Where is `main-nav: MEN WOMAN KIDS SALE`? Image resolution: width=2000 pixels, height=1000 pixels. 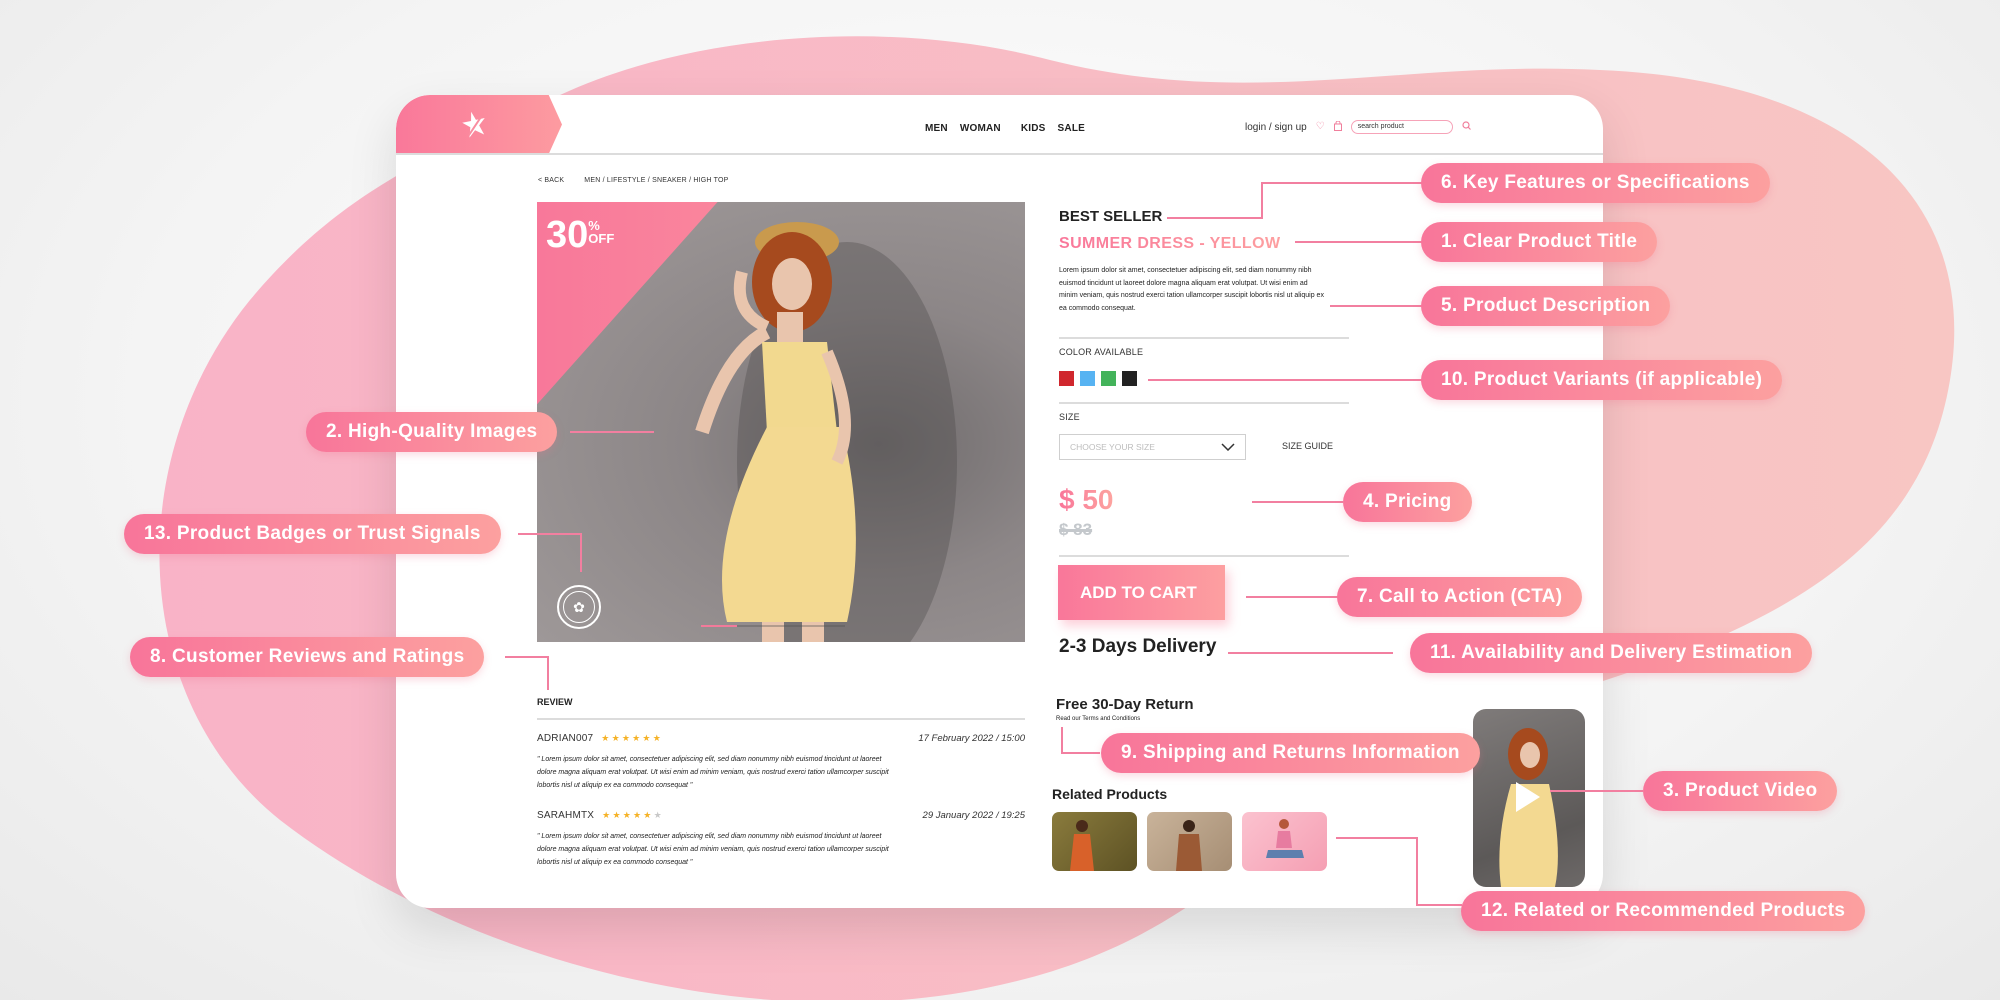 main-nav: MEN WOMAN KIDS SALE is located at coordinates (1005, 128).